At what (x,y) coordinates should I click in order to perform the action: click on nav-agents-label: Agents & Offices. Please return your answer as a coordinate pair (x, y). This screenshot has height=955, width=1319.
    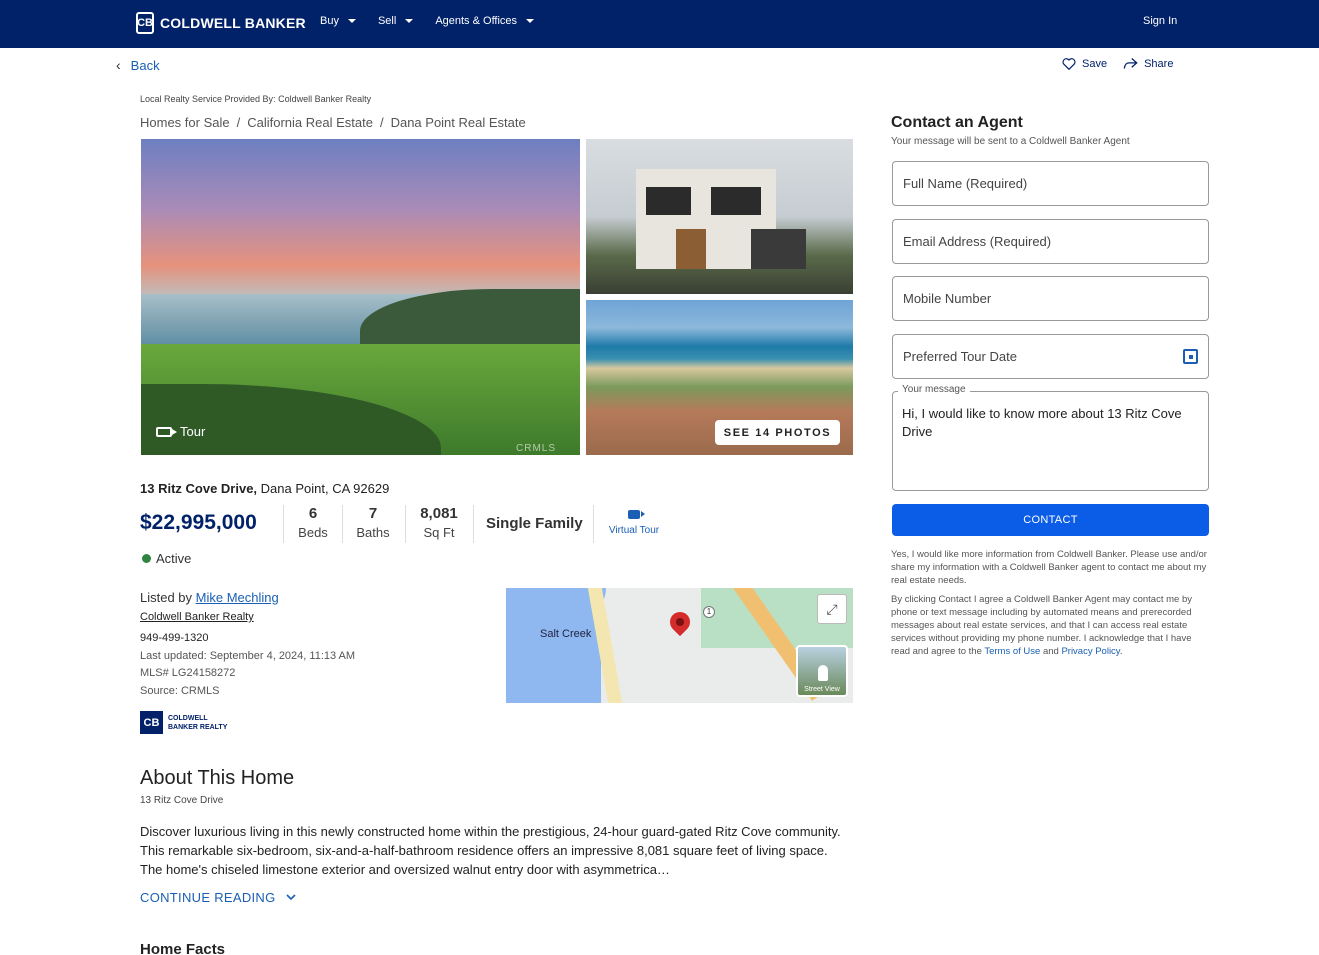
    Looking at the image, I should click on (476, 21).